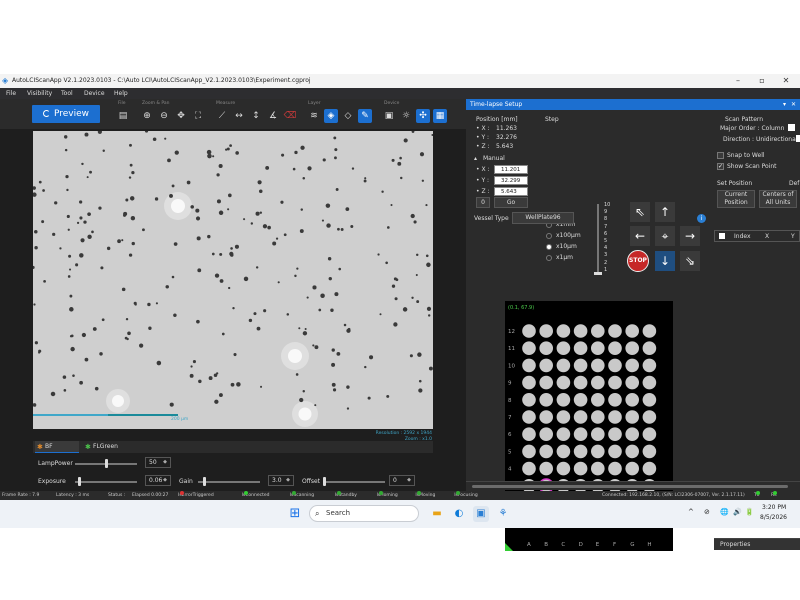 The height and width of the screenshot is (600, 800). What do you see at coordinates (147, 116) in the screenshot?
I see `zoom-in-icon: ⊕` at bounding box center [147, 116].